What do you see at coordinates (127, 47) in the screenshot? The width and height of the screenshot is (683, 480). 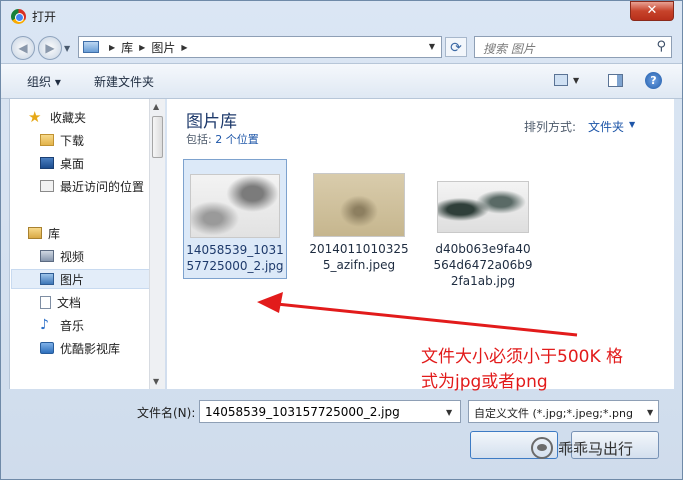 I see `breadcrumb-library: 库` at bounding box center [127, 47].